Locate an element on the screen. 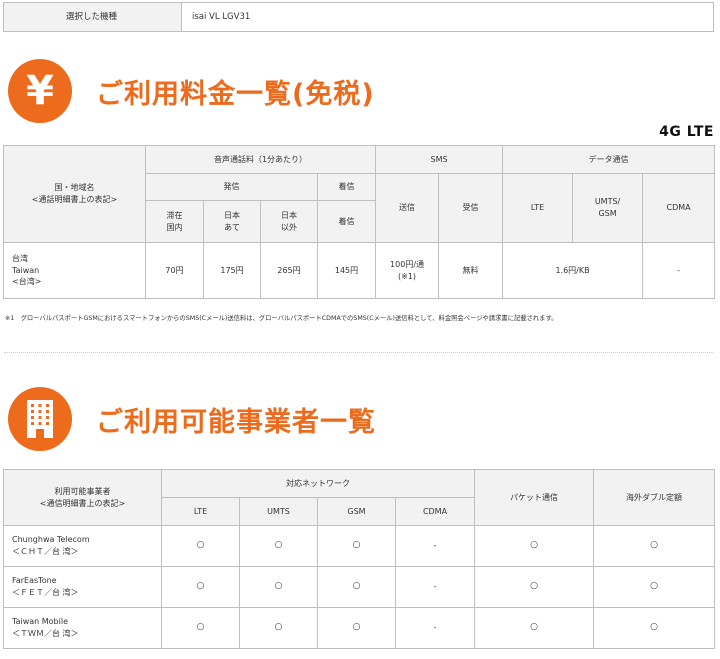  col-country-header: 国・地域名 <通話明細書上の表記> is located at coordinates (74, 194).